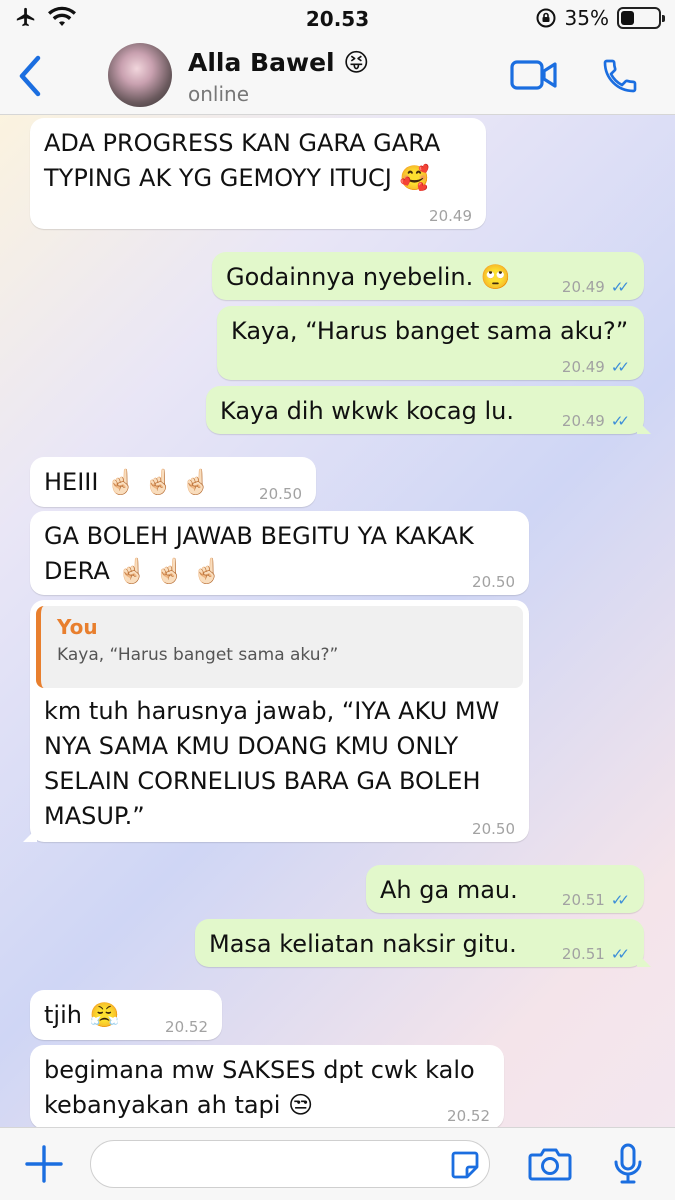 The width and height of the screenshot is (675, 1200). Describe the element at coordinates (278, 62) in the screenshot. I see `contact-name: Alla Bawel 😝` at that location.